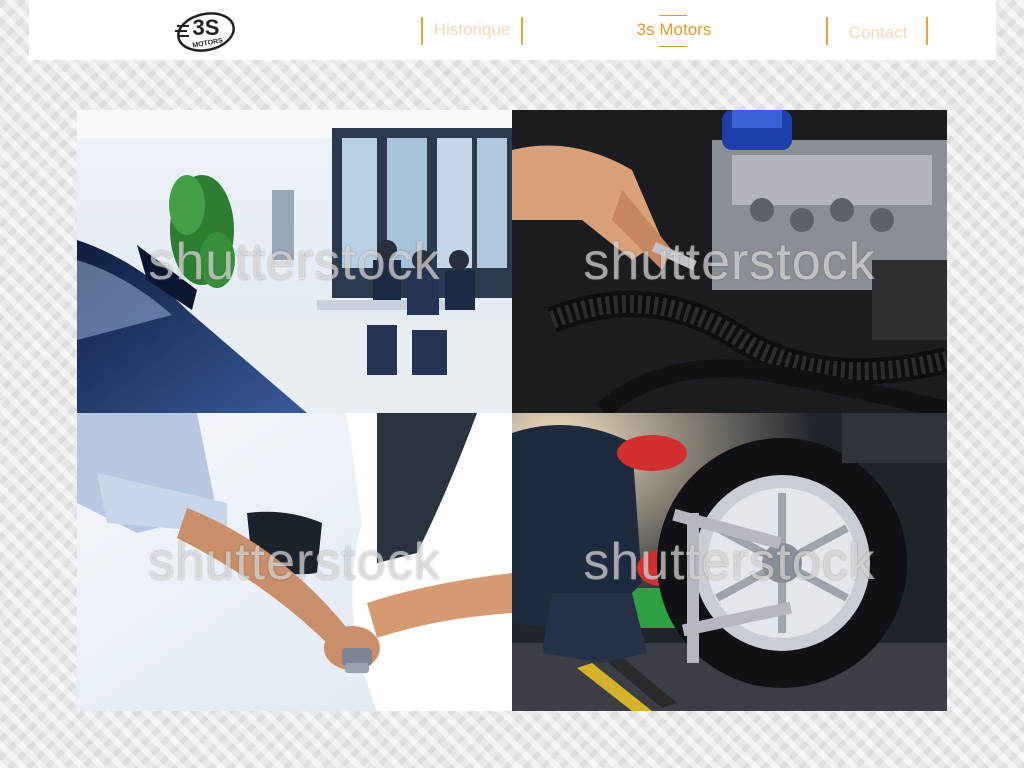 Image resolution: width=1024 pixels, height=768 pixels. I want to click on site-header: 3S MOTORS Historique 3s Motors Contact, so click(512, 30).